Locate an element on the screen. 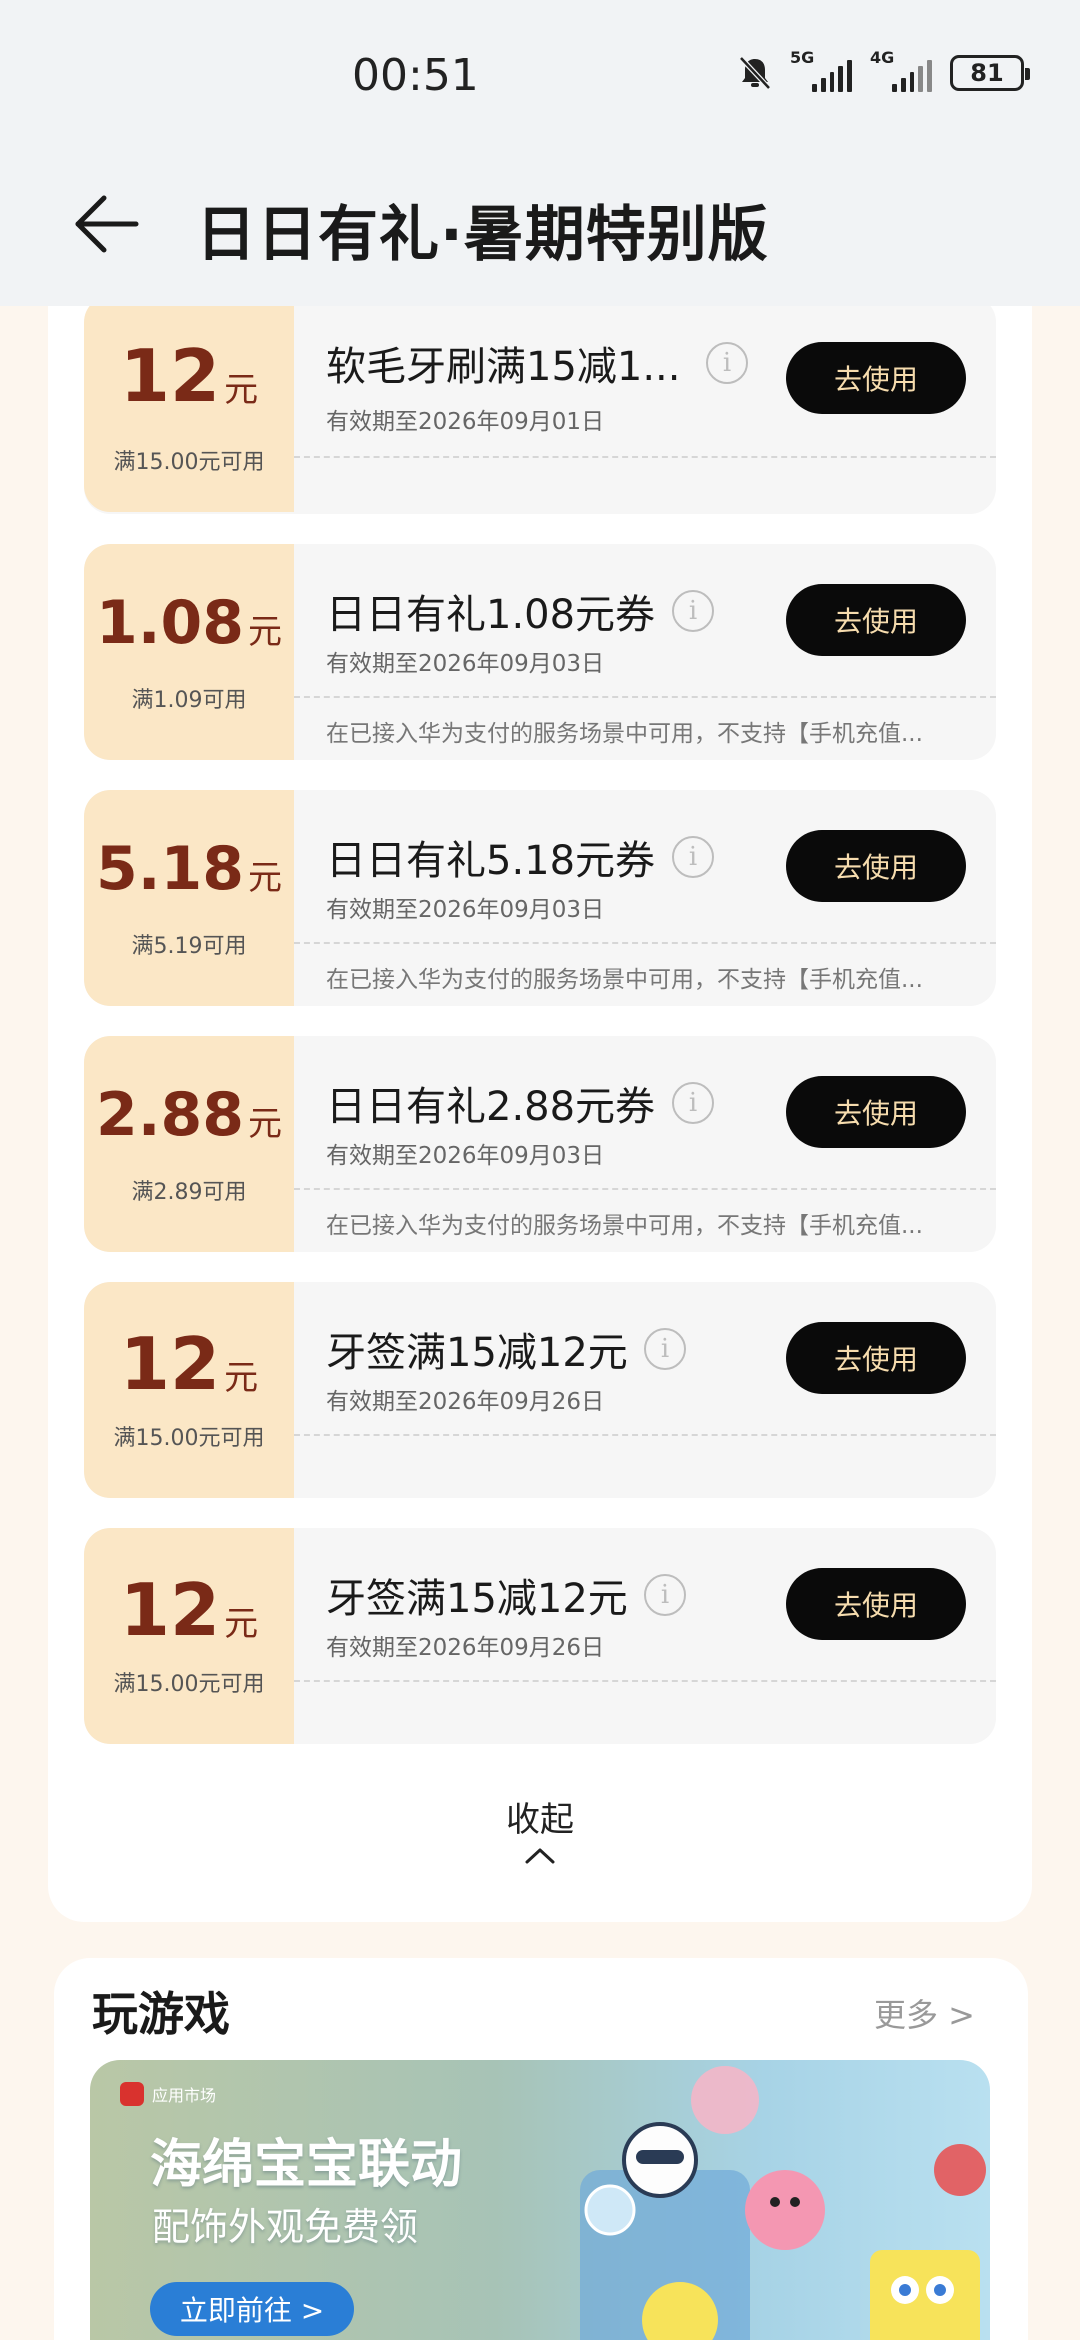  section-title: 玩游戏 is located at coordinates (161, 2014).